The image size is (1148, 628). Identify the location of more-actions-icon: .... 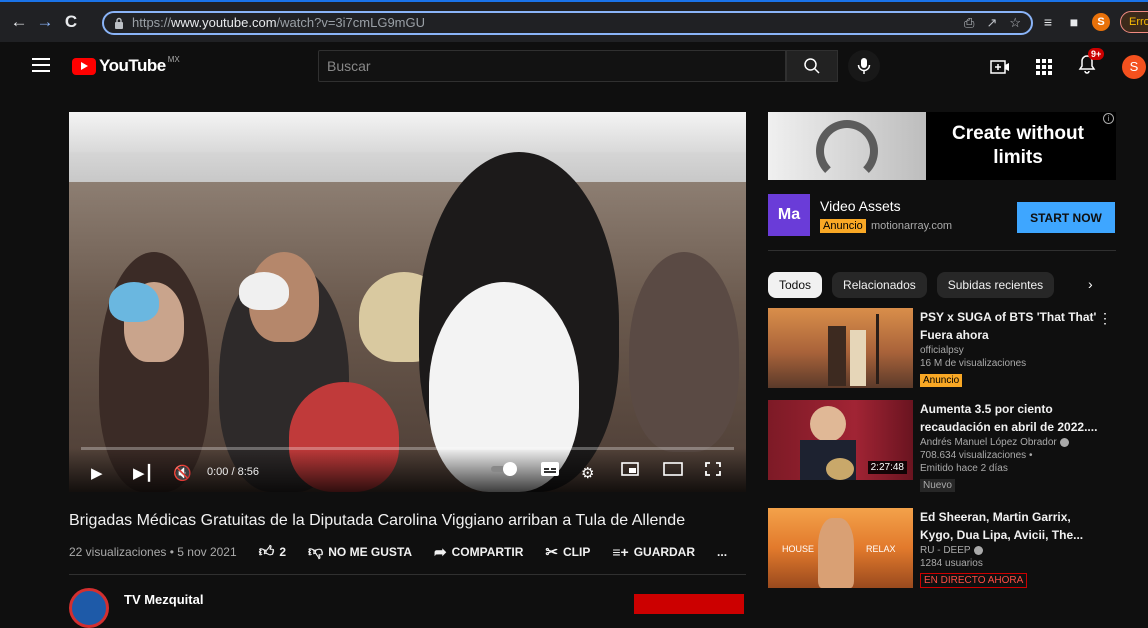
(722, 552).